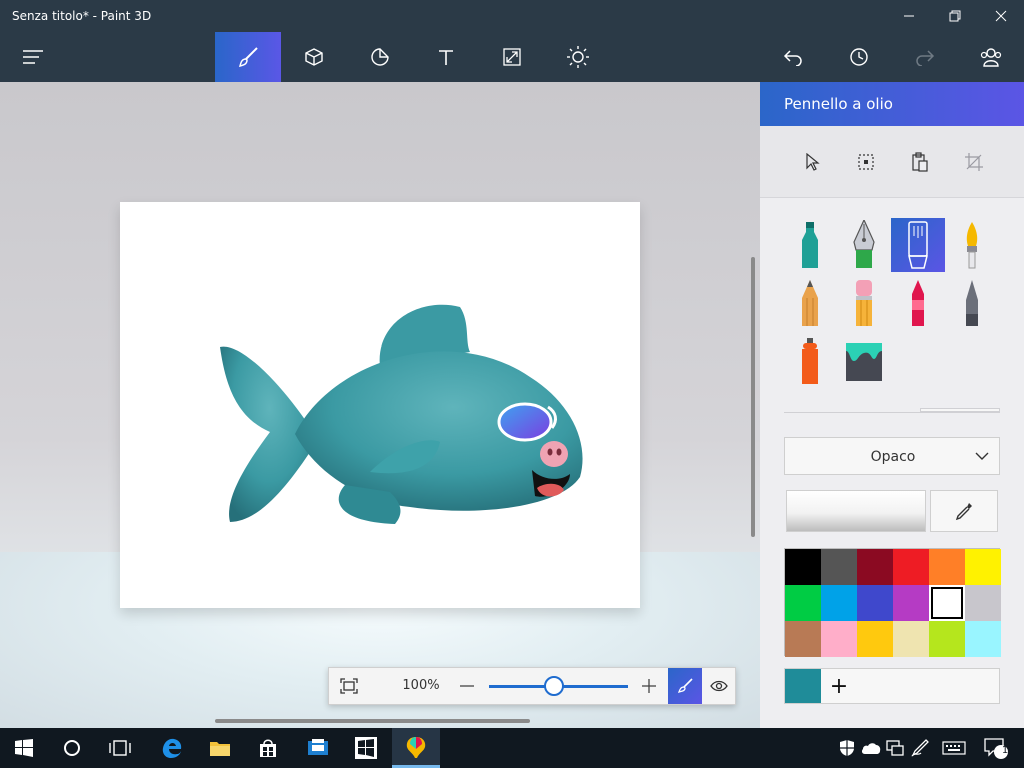 The image size is (1024, 768). What do you see at coordinates (33, 57) in the screenshot?
I see `menu-button` at bounding box center [33, 57].